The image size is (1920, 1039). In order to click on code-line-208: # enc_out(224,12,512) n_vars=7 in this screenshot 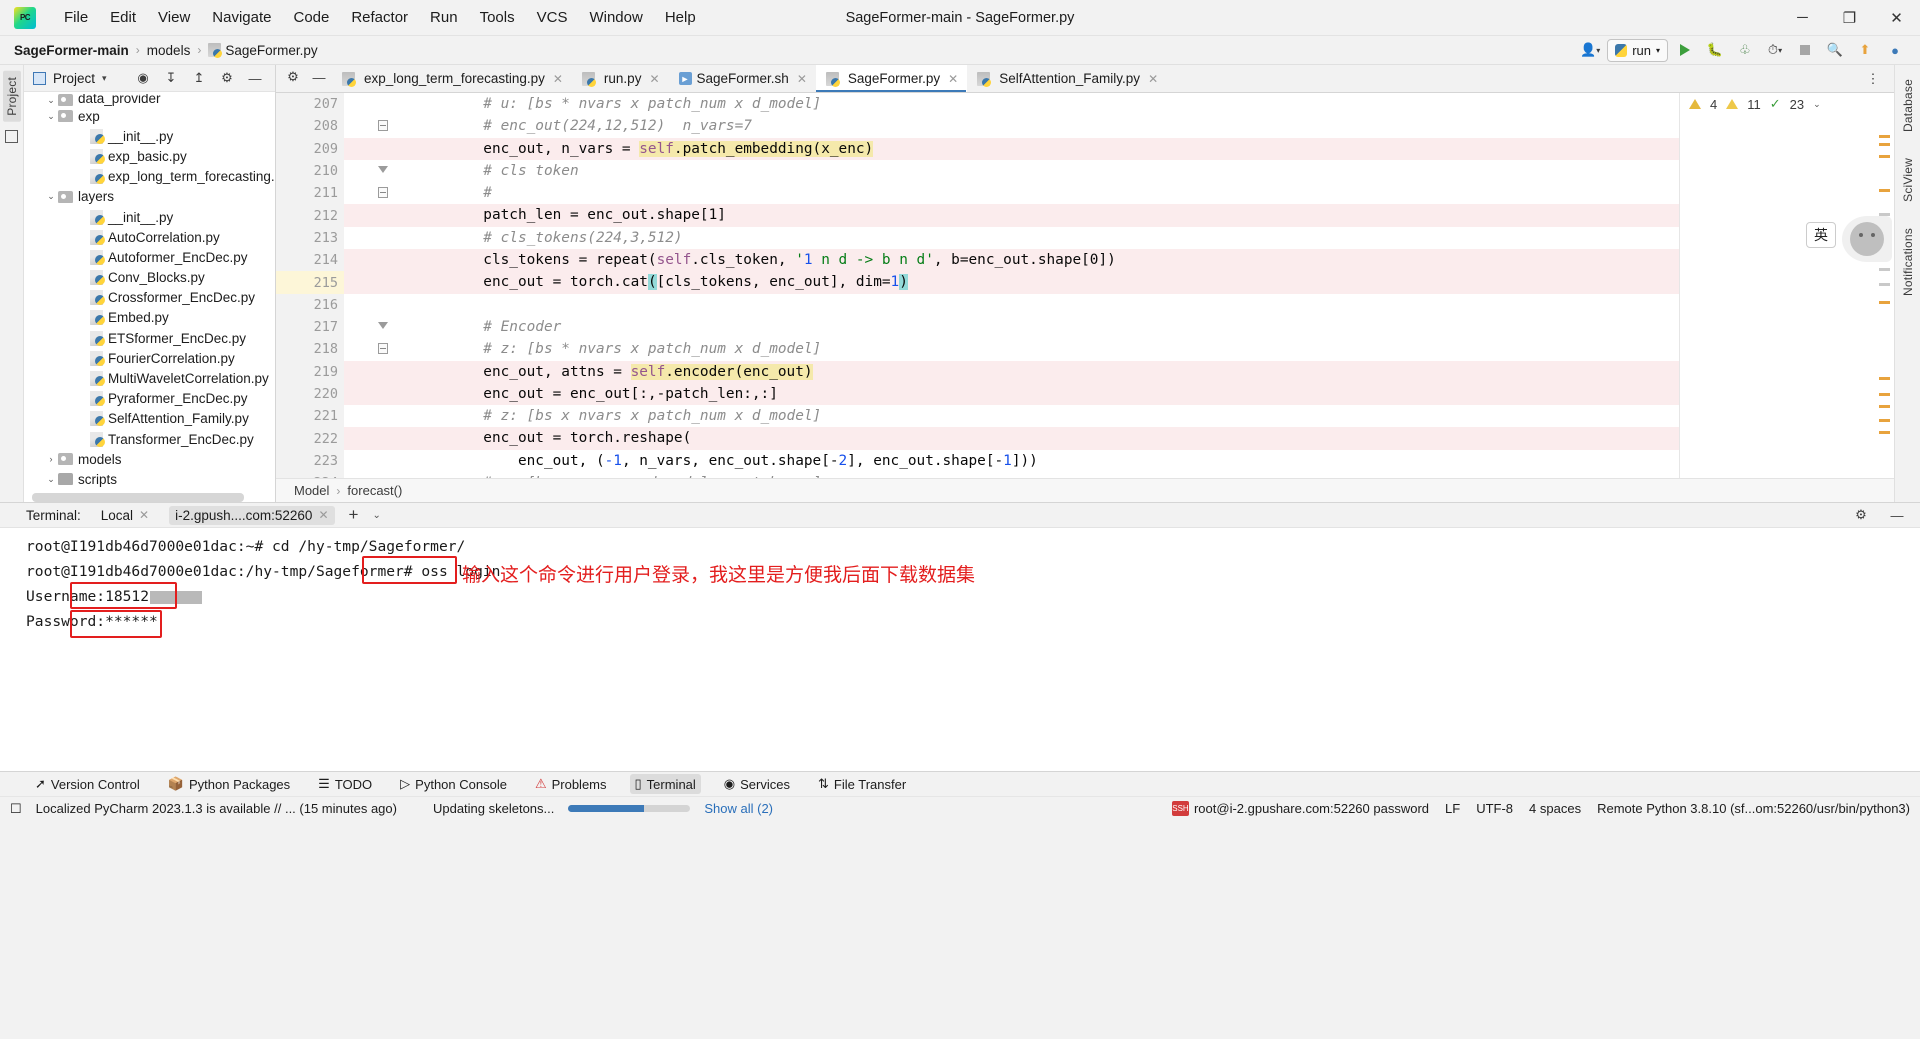, I will do `click(1011, 126)`.